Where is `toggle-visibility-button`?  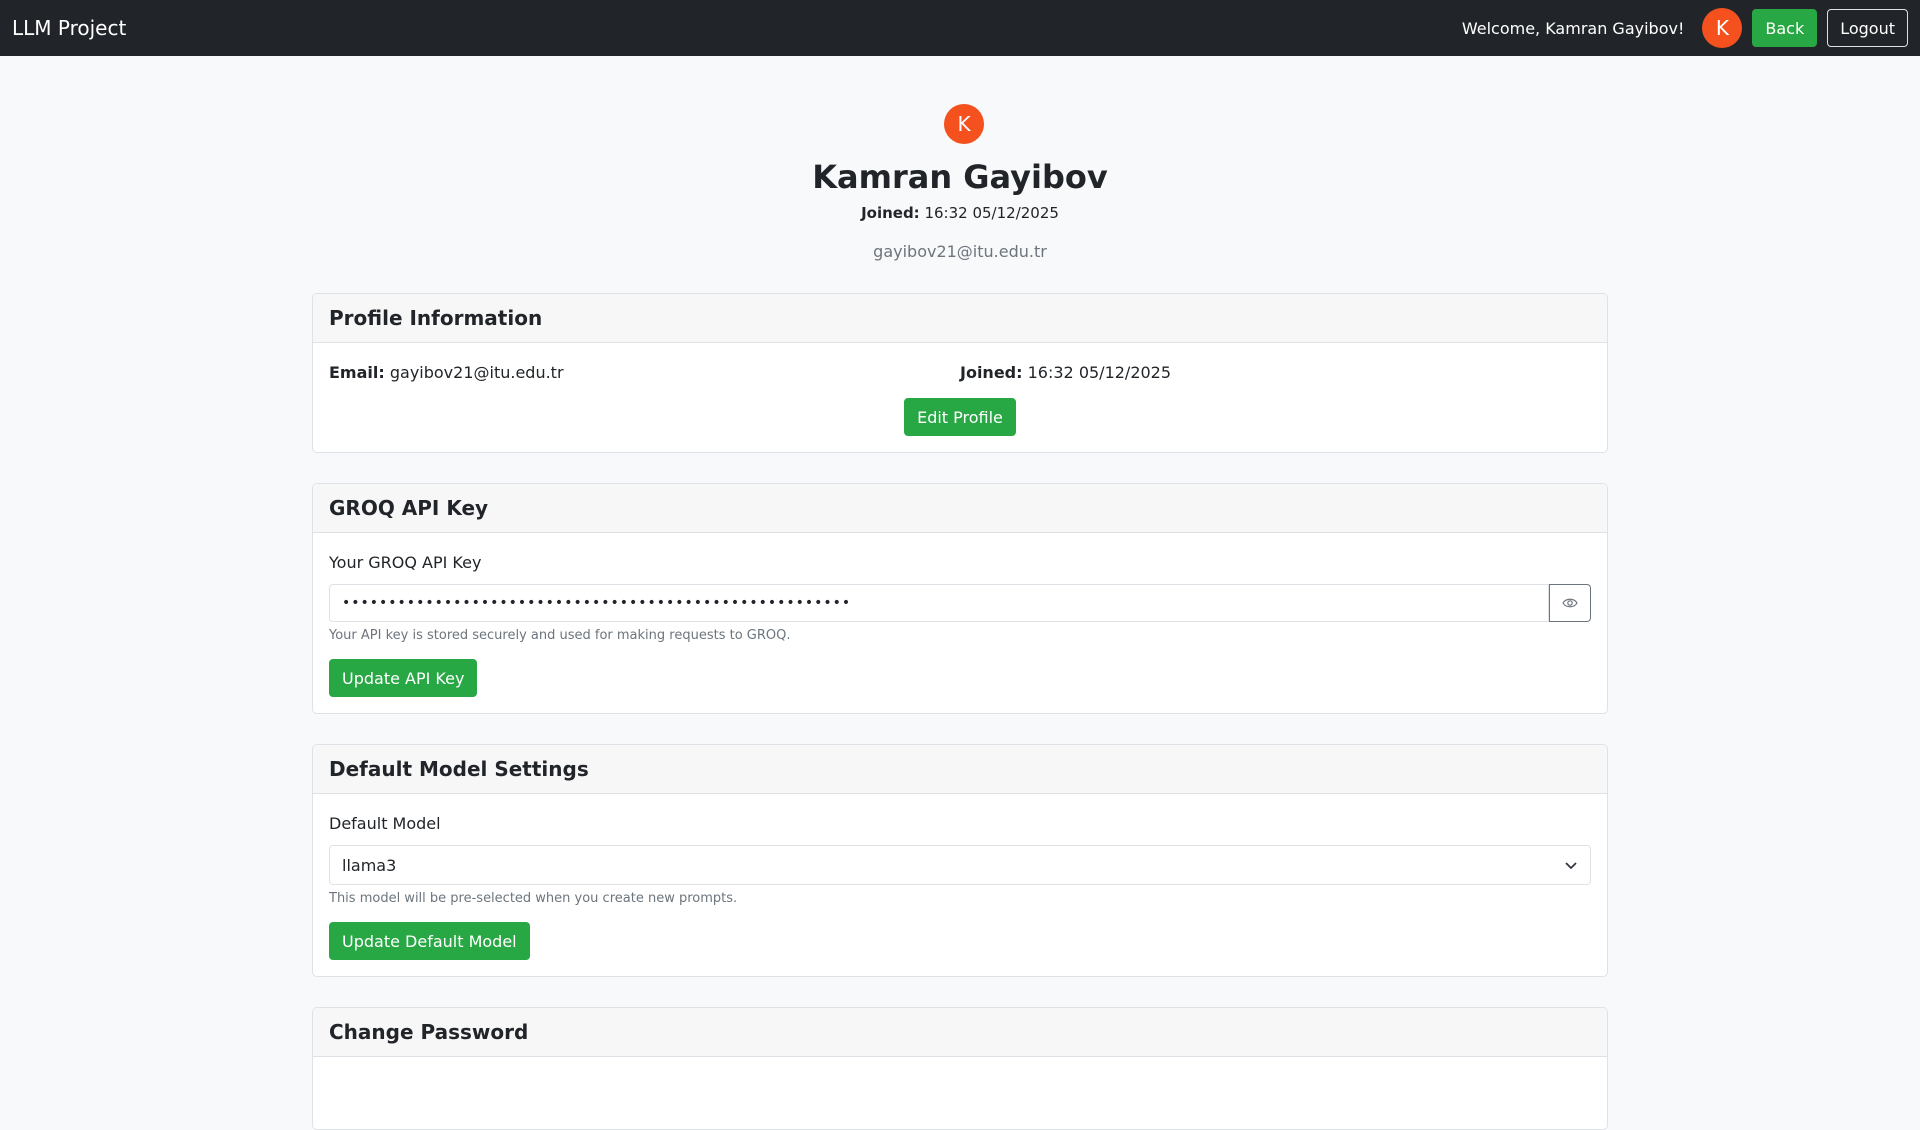 toggle-visibility-button is located at coordinates (1570, 603).